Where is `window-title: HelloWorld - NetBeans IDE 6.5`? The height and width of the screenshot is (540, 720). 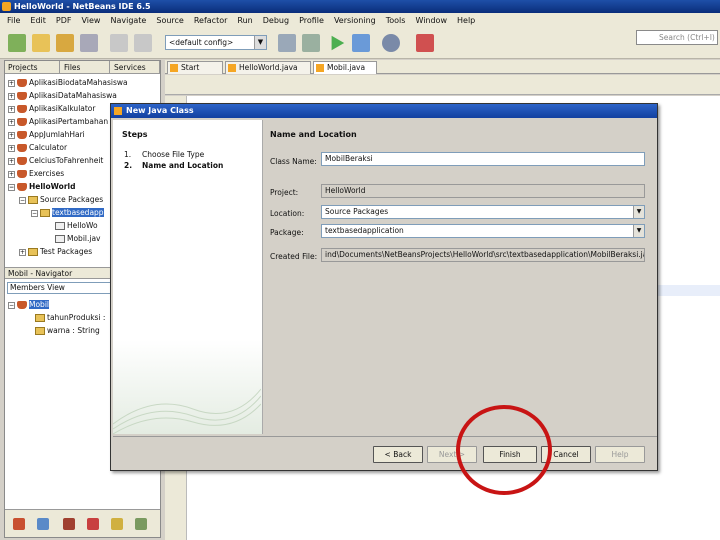
window-title: HelloWorld - NetBeans IDE 6.5 is located at coordinates (82, 6).